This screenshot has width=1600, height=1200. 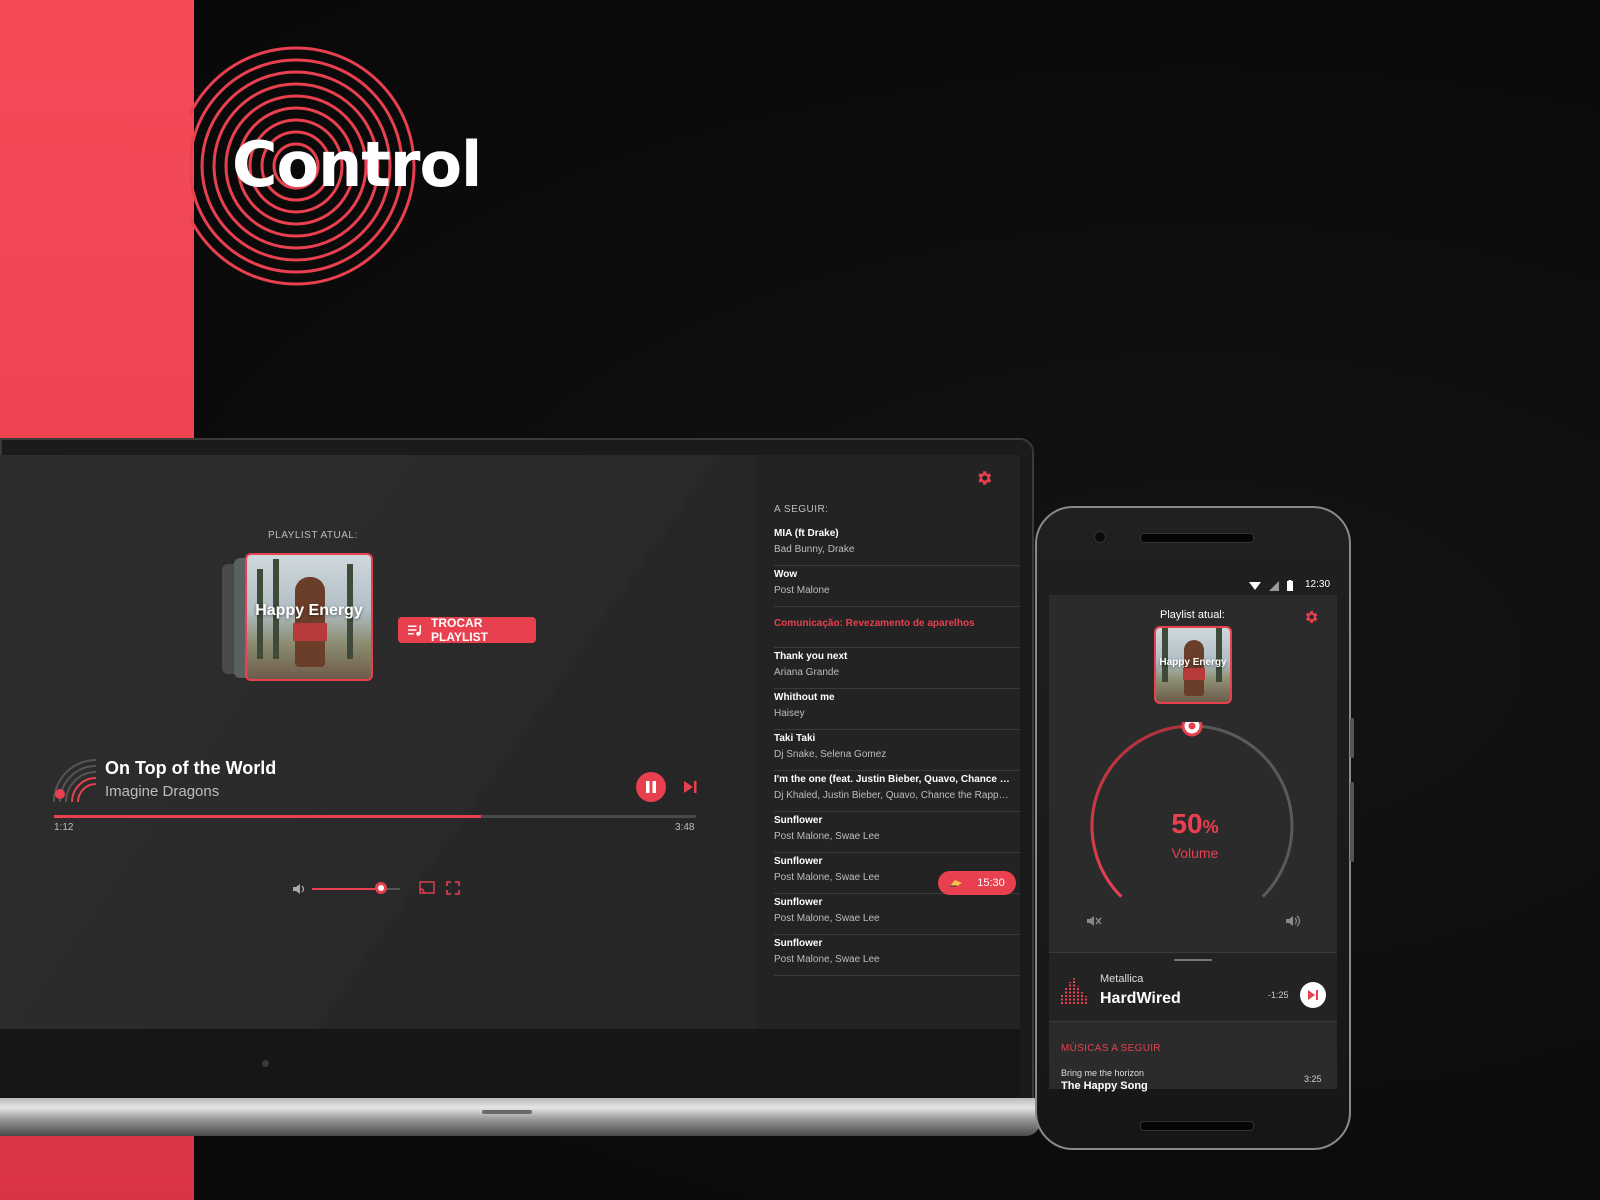 What do you see at coordinates (1195, 853) in the screenshot?
I see `volume-label: Volume` at bounding box center [1195, 853].